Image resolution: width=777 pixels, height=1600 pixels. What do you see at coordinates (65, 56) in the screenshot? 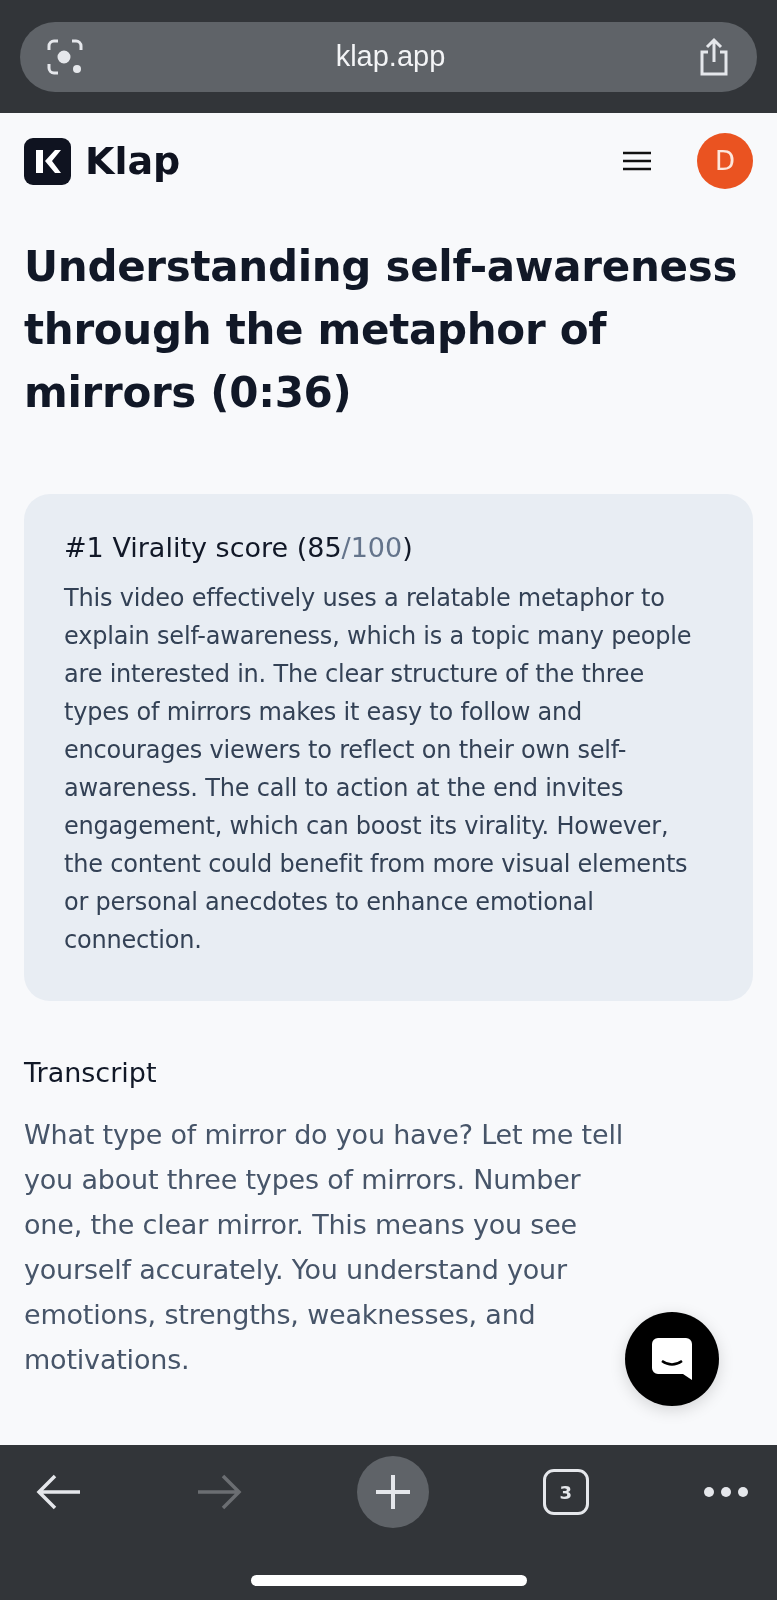
I see `camera-search-icon` at bounding box center [65, 56].